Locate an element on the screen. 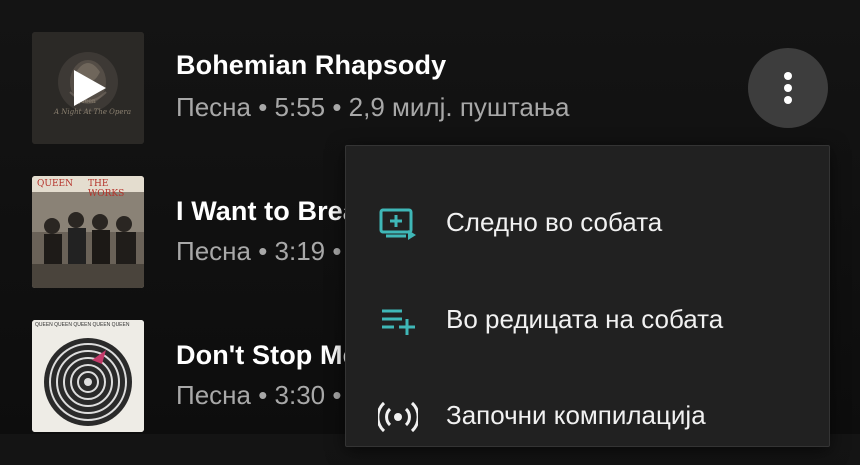  menu-item-label: Во редицата на собата is located at coordinates (585, 319).